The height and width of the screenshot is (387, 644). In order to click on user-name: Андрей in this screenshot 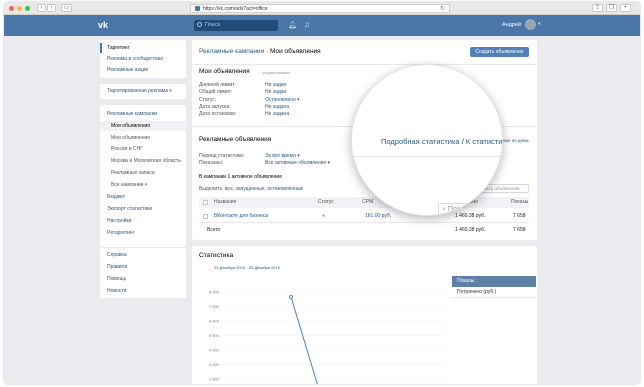, I will do `click(511, 25)`.